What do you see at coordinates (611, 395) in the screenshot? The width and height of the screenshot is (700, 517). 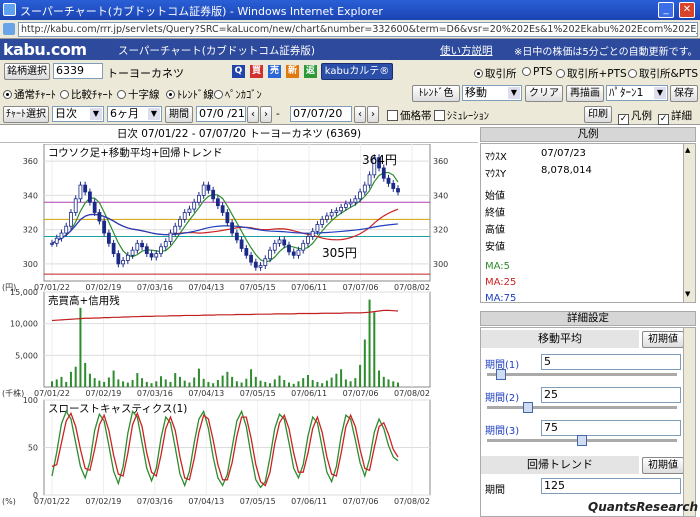 I see `period-input: 25` at bounding box center [611, 395].